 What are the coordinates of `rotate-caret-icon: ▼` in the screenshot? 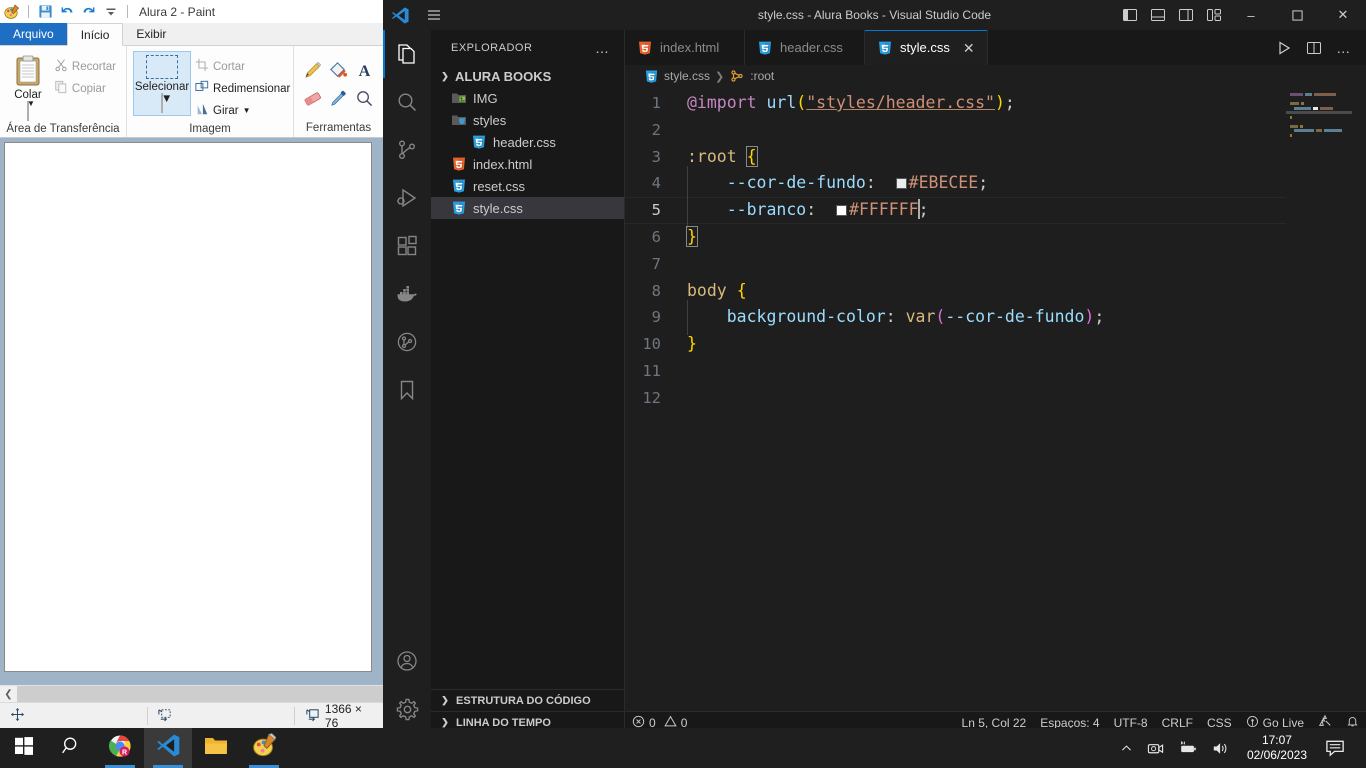 It's located at (247, 110).